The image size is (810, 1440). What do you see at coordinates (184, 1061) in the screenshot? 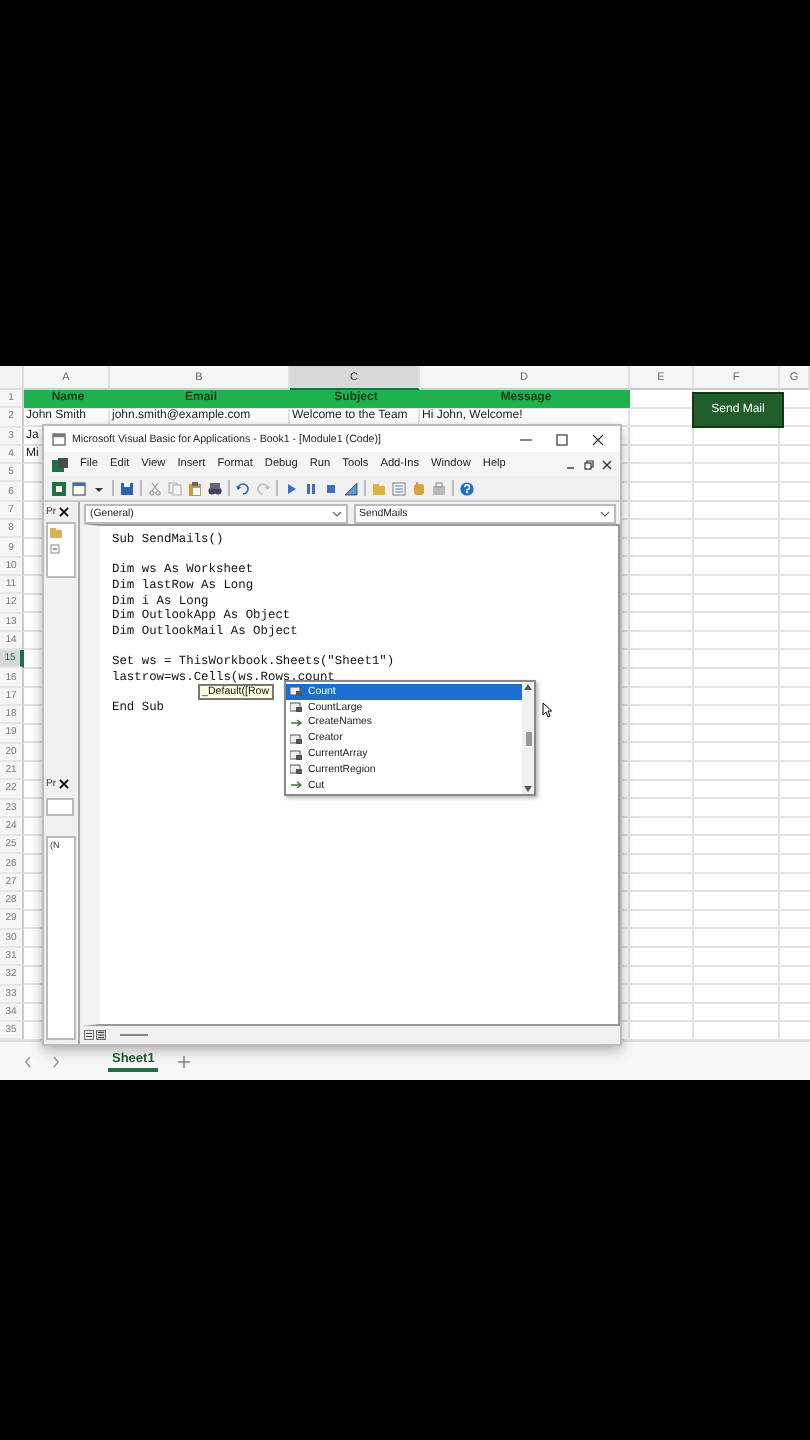
I see `add-icon` at bounding box center [184, 1061].